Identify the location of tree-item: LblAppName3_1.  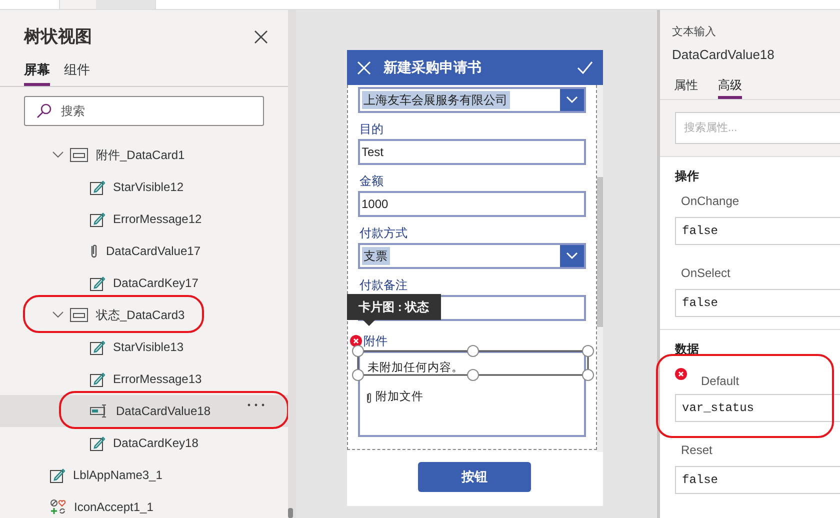
(144, 475).